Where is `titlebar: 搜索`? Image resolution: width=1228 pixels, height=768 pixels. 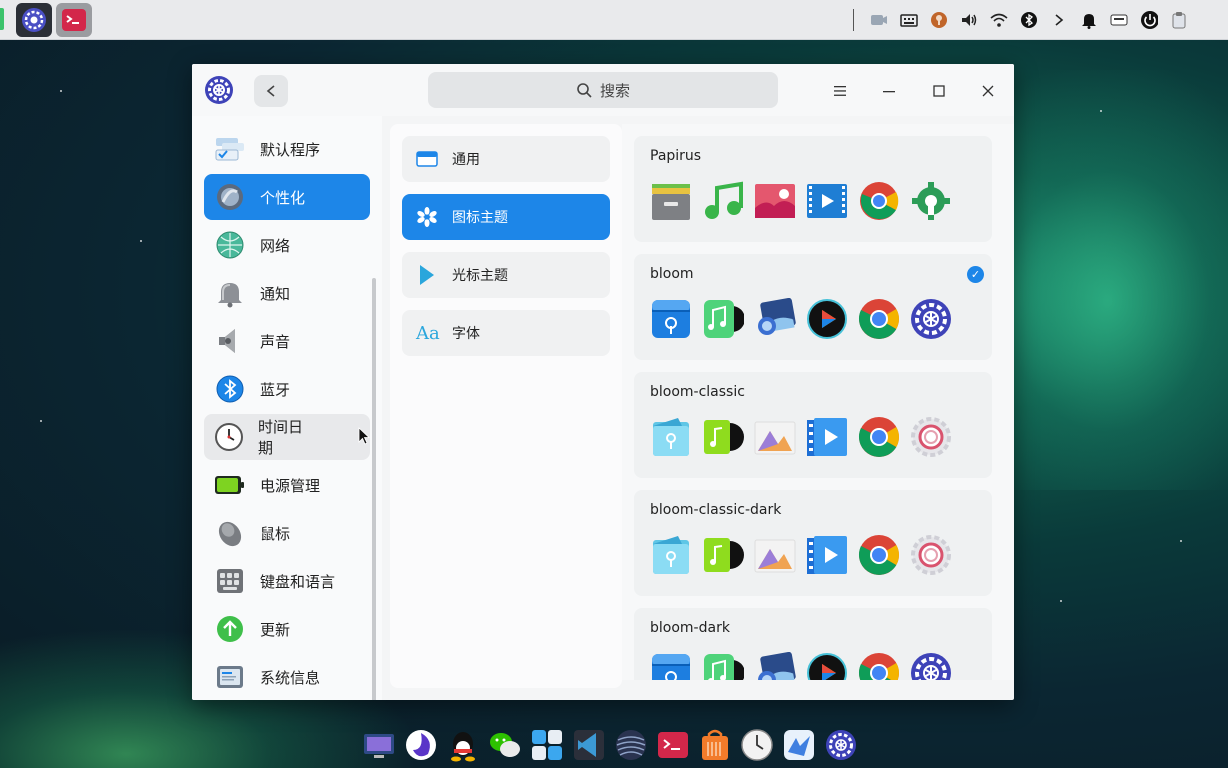 titlebar: 搜索 is located at coordinates (603, 90).